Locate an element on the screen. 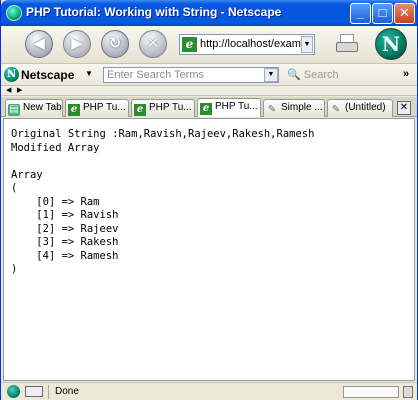  tab-label: New Tab is located at coordinates (42, 107).